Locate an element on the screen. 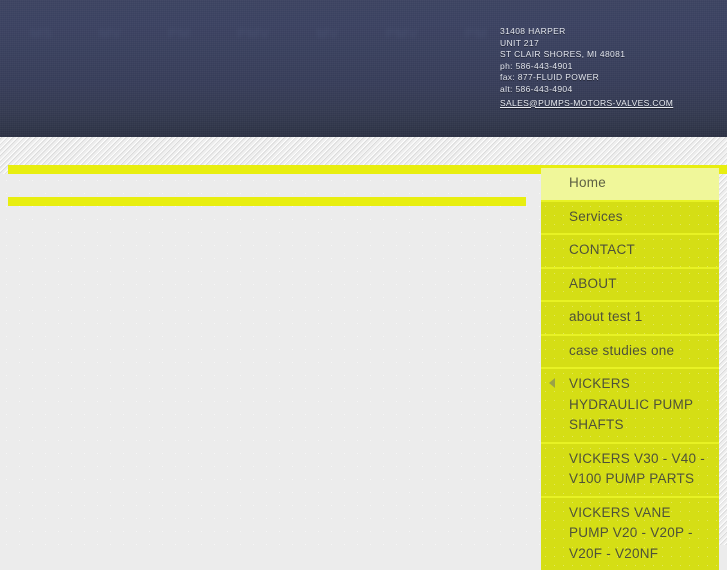 The image size is (727, 570). sidebar-item-label: VICKERS HYDRAULIC PUMP SHAFTS is located at coordinates (631, 404).